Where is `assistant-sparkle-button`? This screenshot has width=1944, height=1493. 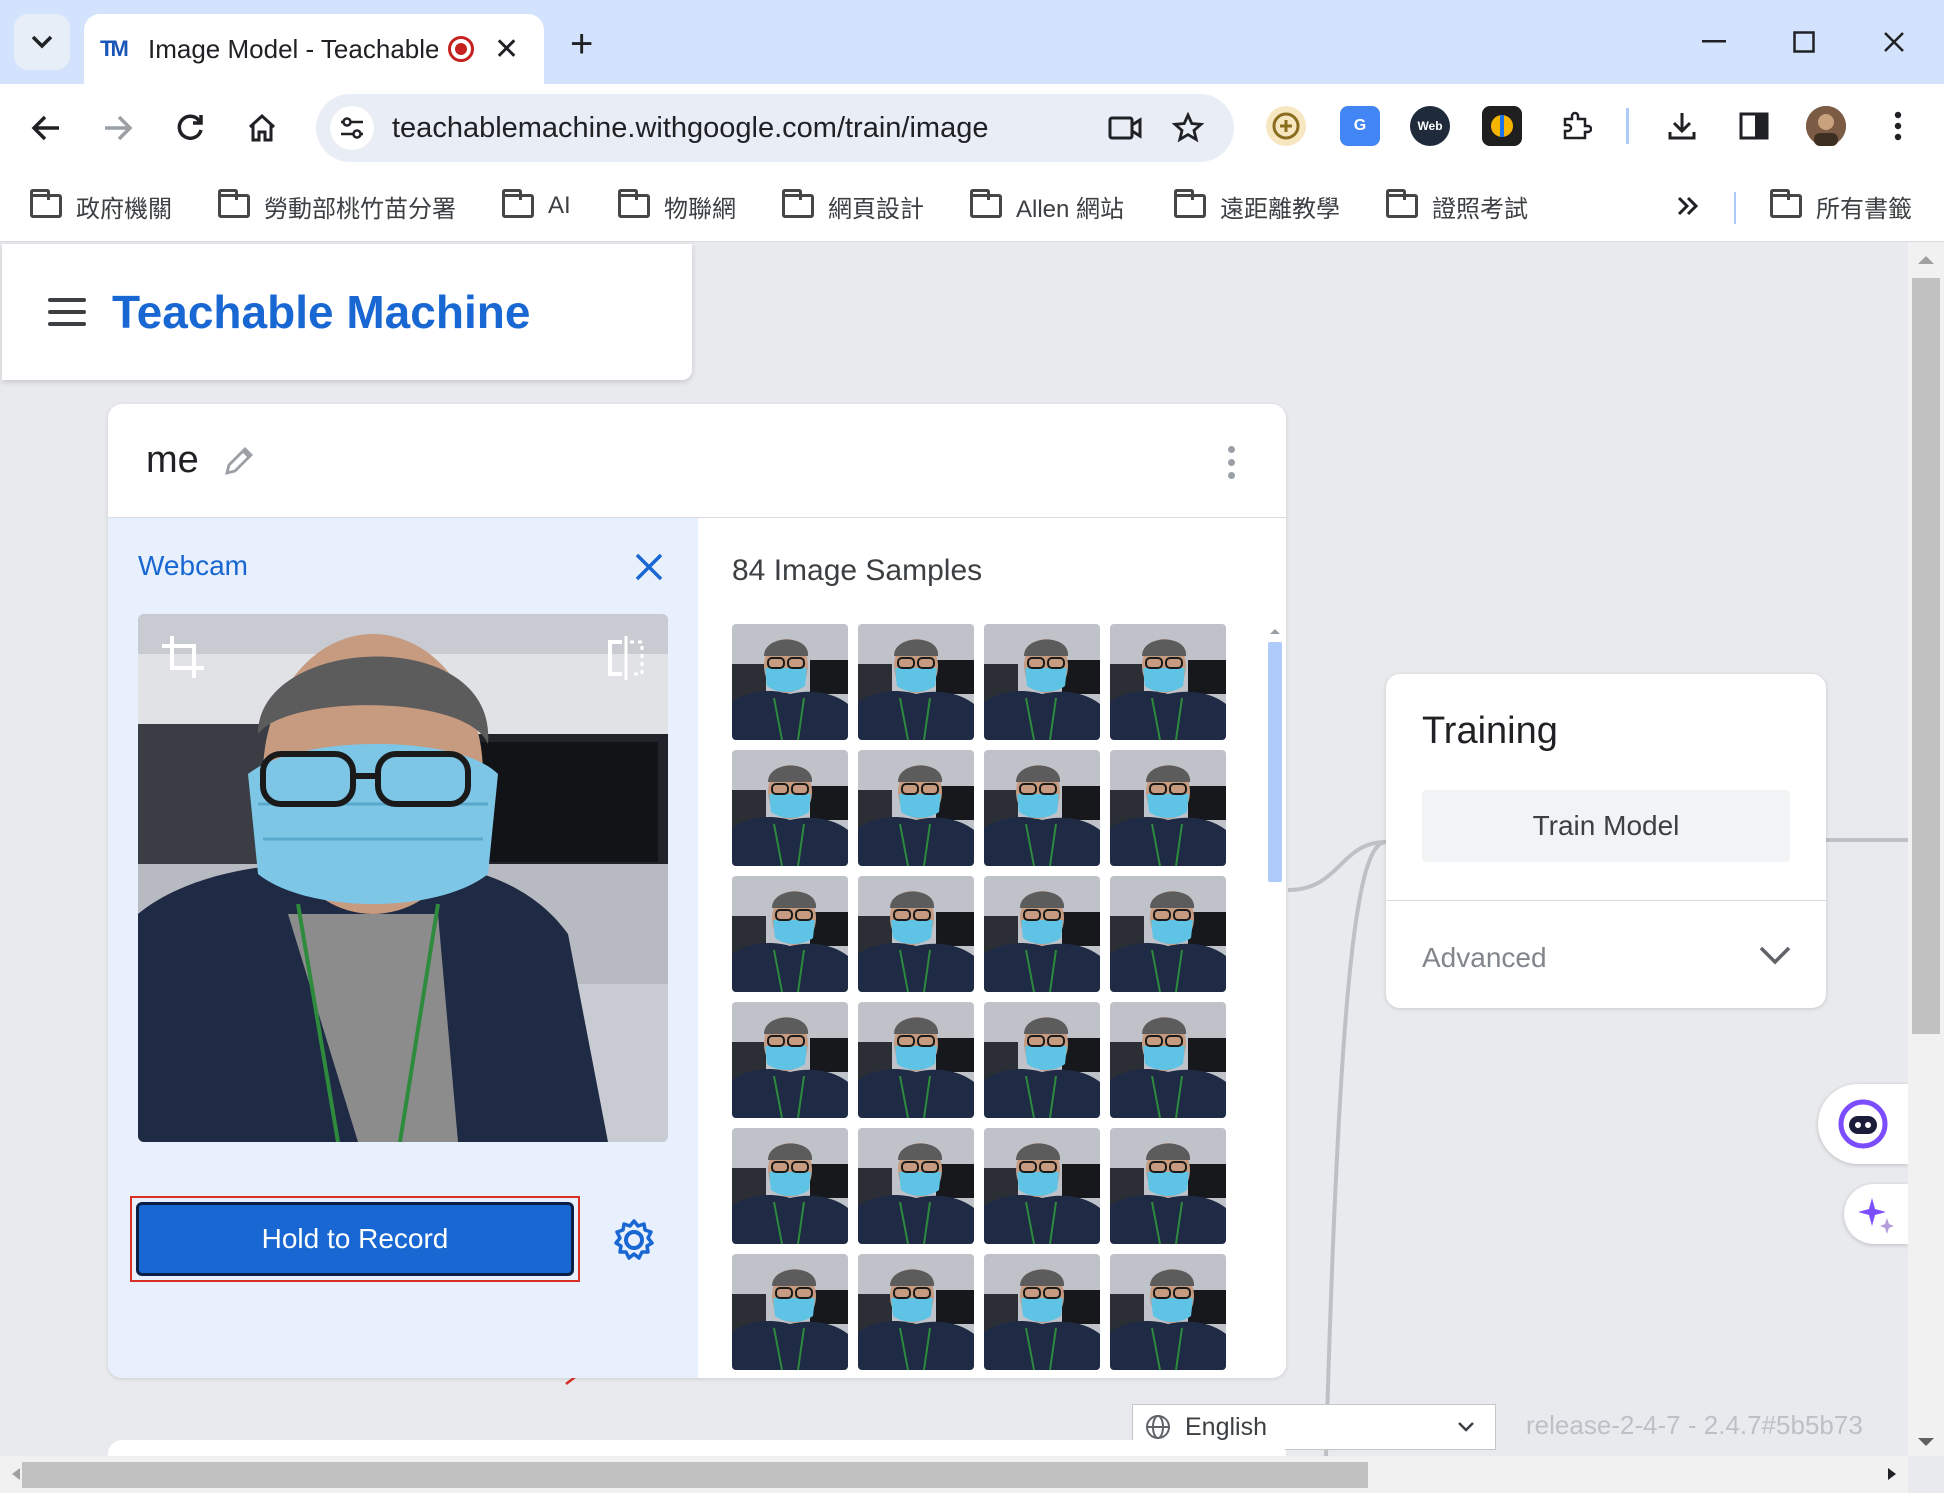 assistant-sparkle-button is located at coordinates (1876, 1214).